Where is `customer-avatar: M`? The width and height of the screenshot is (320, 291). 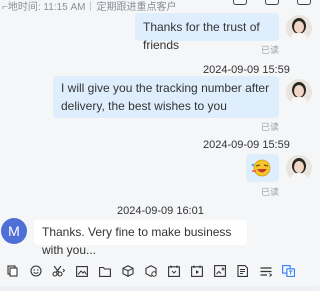 customer-avatar: M is located at coordinates (14, 231).